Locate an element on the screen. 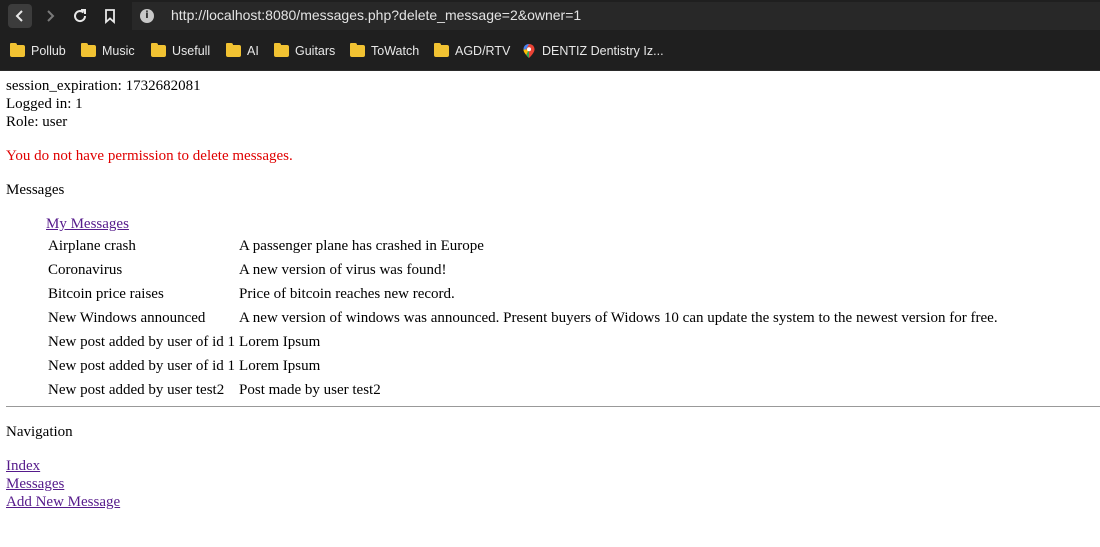 The image size is (1100, 547). bookmark-usefull: Usefull is located at coordinates (180, 51).